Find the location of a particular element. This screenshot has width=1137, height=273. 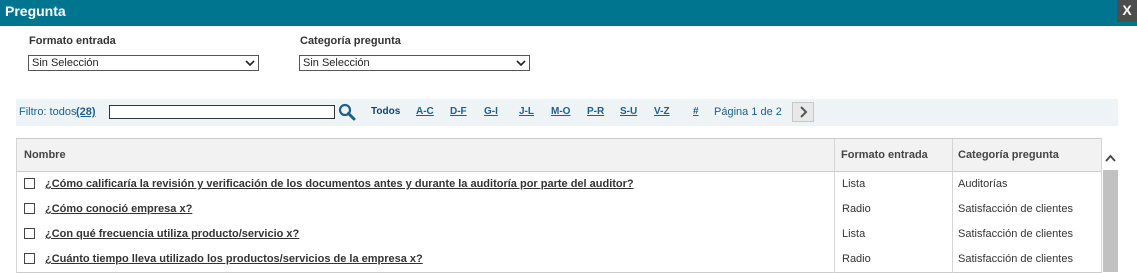

formato-entrada-label: Formato entrada is located at coordinates (72, 41).